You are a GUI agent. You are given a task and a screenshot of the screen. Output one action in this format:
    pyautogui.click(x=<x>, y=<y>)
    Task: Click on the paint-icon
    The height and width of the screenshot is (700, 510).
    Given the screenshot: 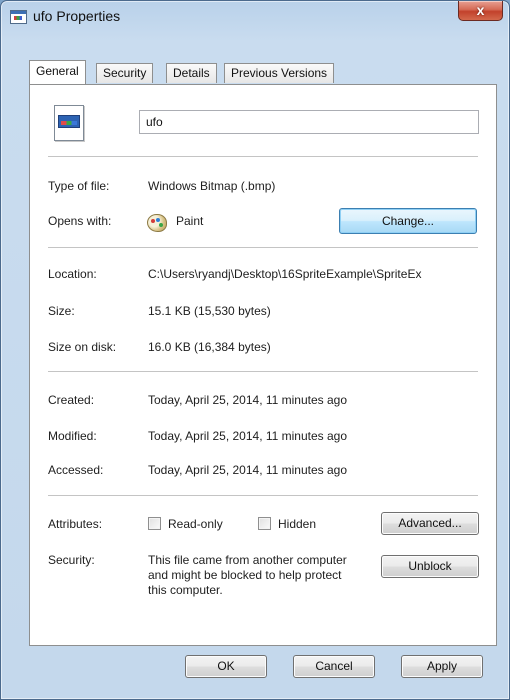 What is the action you would take?
    pyautogui.click(x=157, y=223)
    